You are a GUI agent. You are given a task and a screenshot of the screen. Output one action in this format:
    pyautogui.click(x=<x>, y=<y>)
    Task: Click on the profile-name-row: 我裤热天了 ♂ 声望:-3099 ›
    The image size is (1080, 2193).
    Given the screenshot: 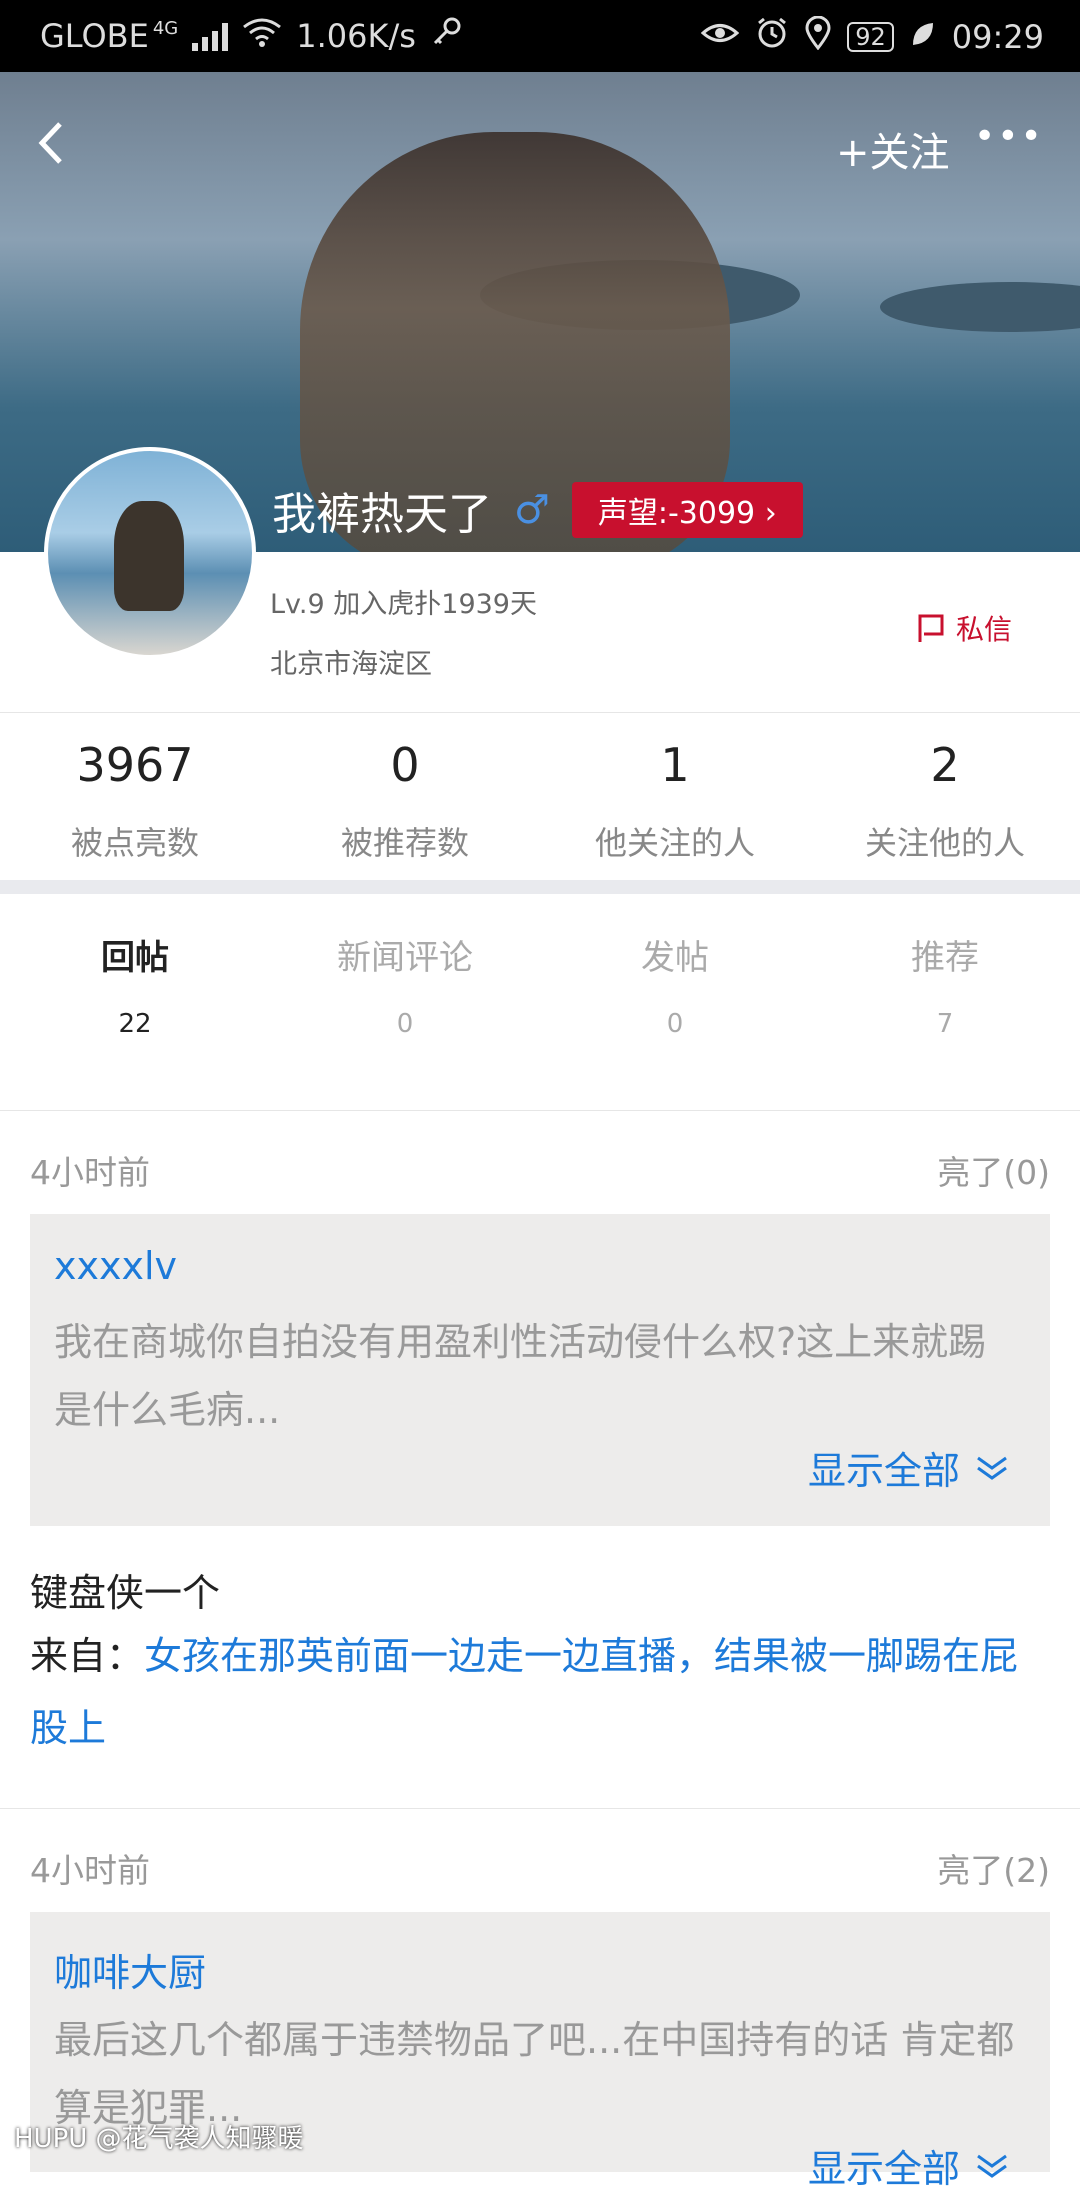 What is the action you would take?
    pyautogui.click(x=537, y=510)
    